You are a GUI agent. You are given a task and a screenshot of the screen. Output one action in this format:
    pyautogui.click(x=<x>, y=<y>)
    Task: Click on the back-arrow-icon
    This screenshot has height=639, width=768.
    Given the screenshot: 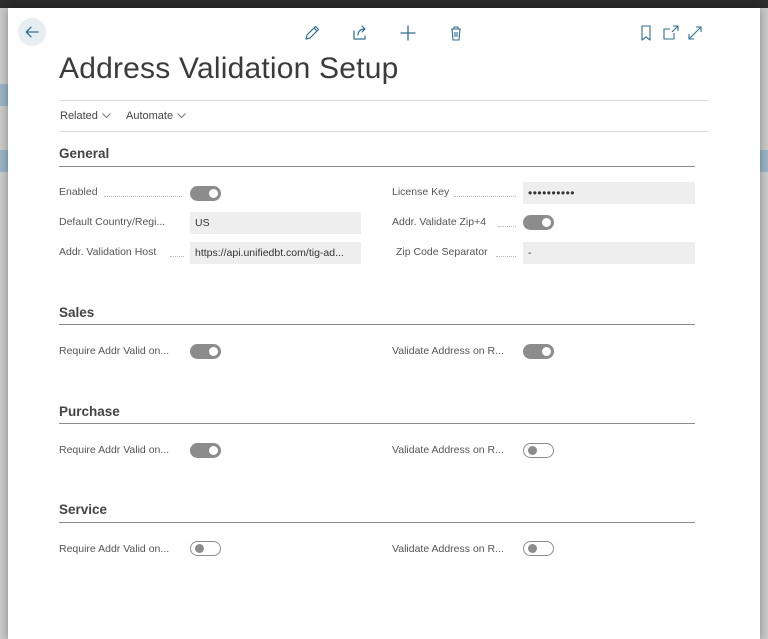 What is the action you would take?
    pyautogui.click(x=32, y=32)
    